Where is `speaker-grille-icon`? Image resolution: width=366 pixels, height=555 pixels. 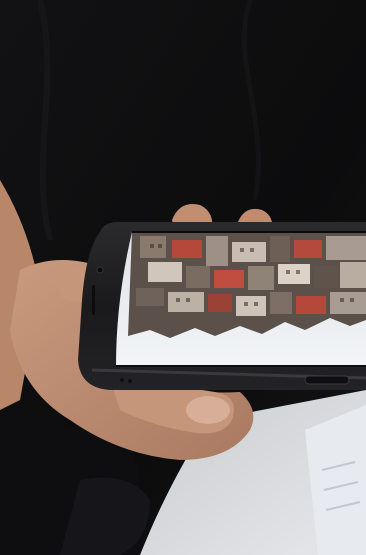 speaker-grille-icon is located at coordinates (93, 300).